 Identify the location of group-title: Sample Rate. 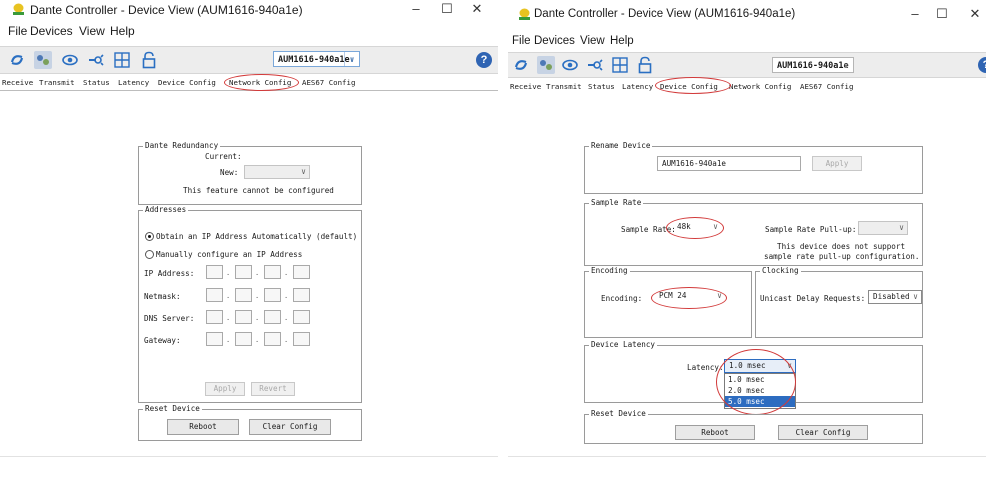
(616, 202).